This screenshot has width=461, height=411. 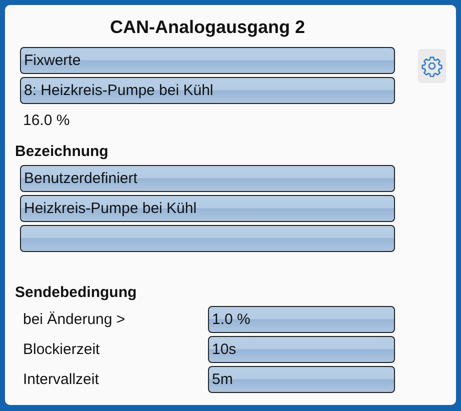 I want to click on settings-button, so click(x=432, y=66).